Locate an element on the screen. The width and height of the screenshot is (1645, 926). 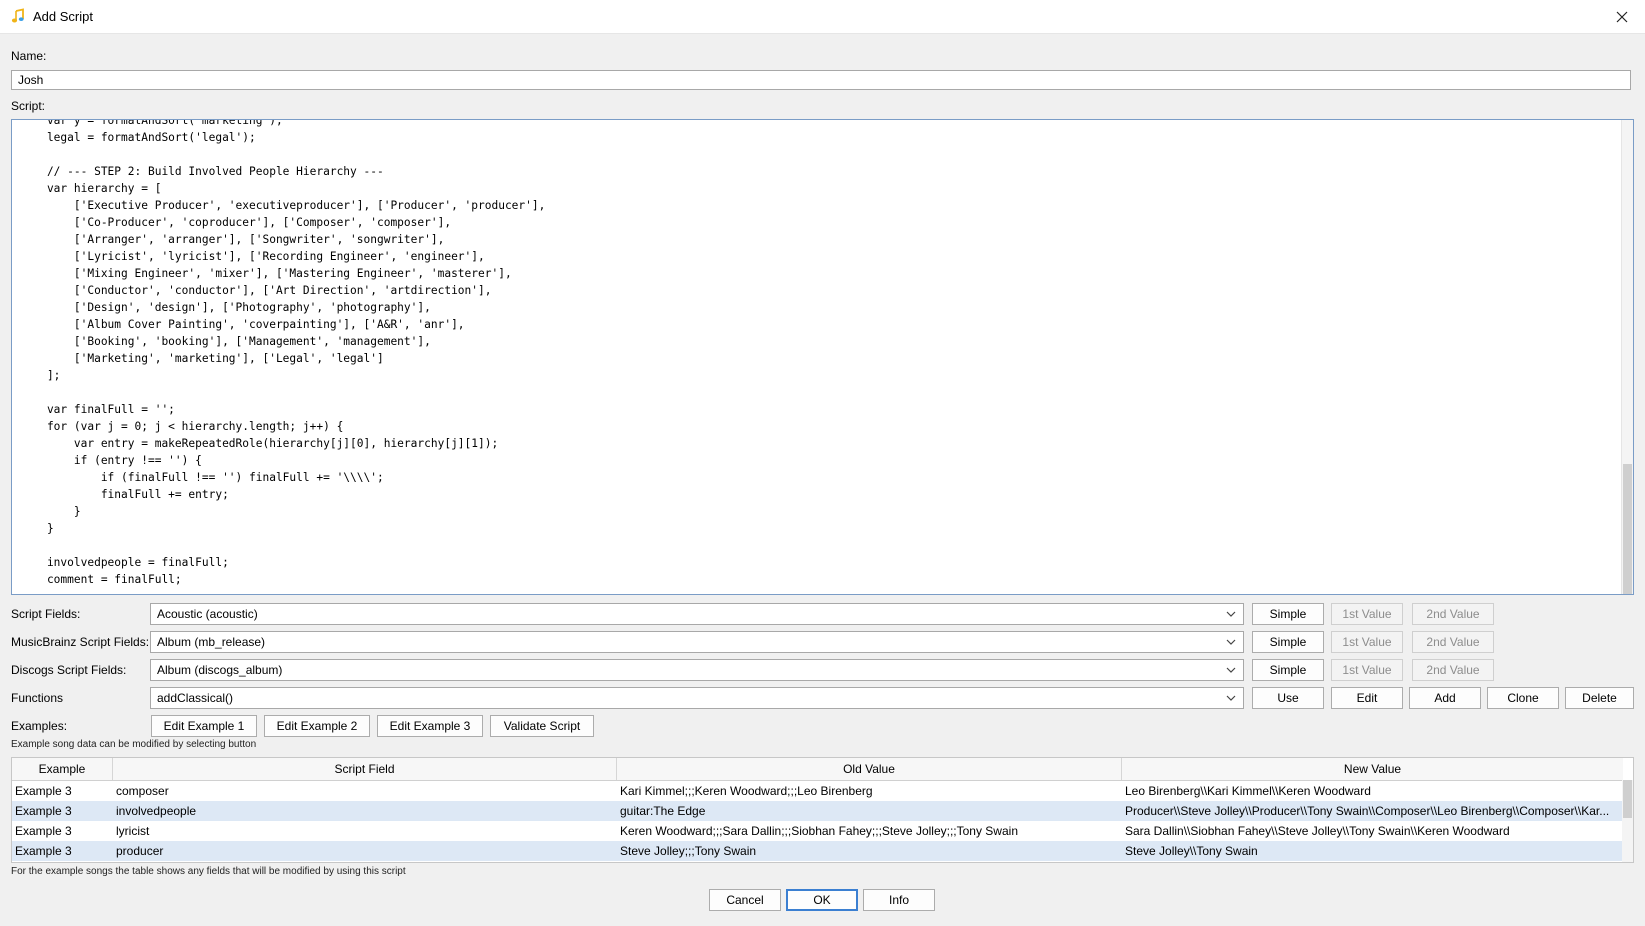
cell-old-value: guitar:The Edge is located at coordinates (663, 811).